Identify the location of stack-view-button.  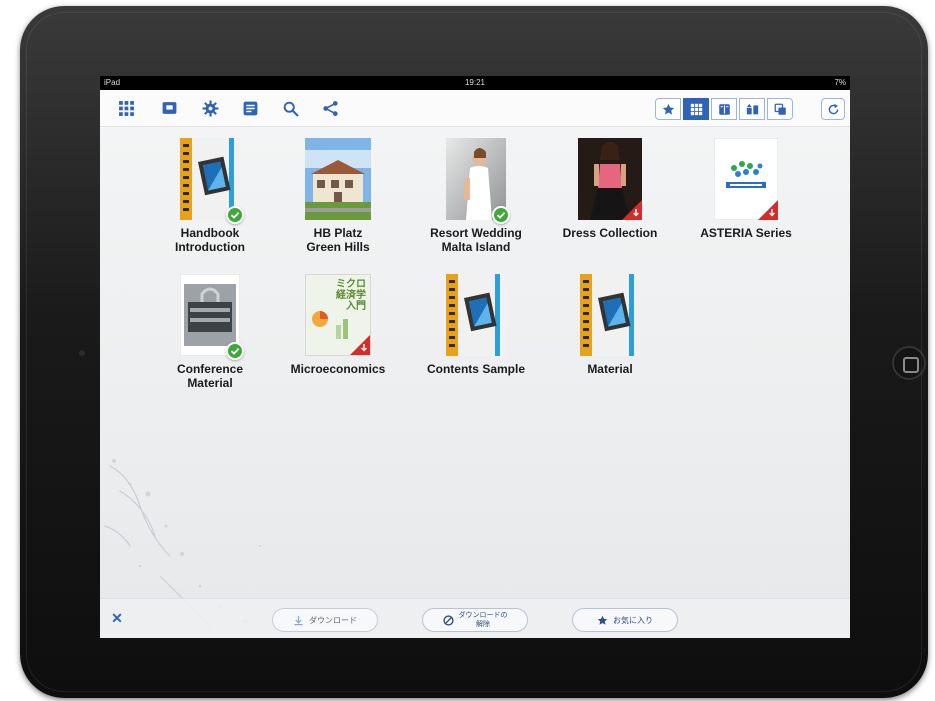
(780, 109).